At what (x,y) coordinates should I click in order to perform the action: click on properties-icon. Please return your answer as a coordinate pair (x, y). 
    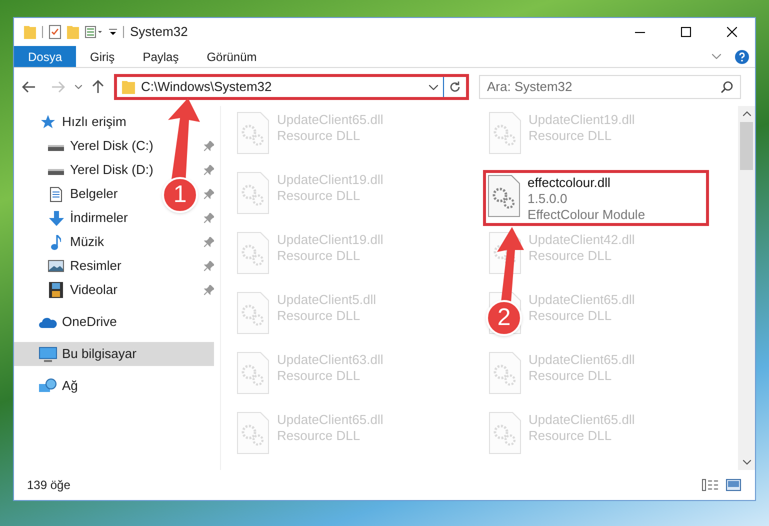
    Looking at the image, I should click on (94, 32).